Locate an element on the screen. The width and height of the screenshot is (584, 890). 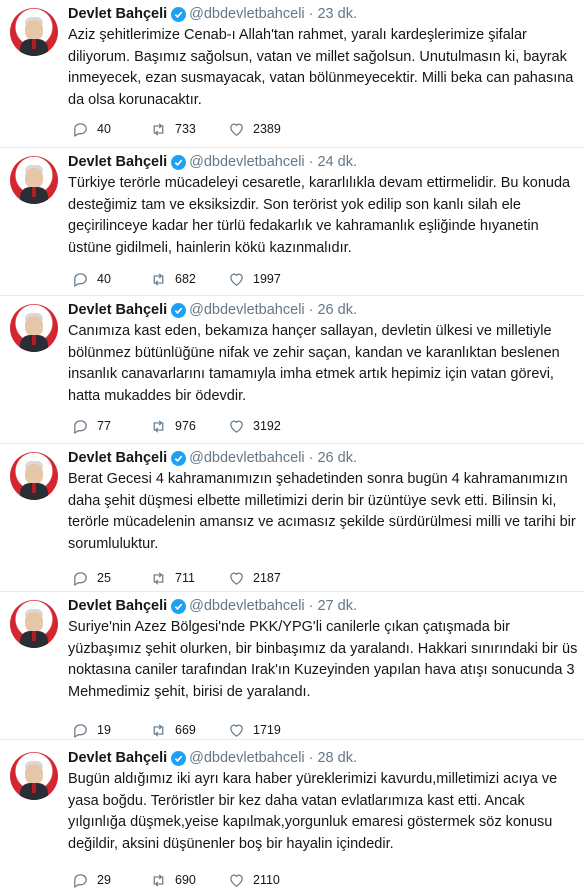
timestamp: 27 dk. is located at coordinates (337, 606).